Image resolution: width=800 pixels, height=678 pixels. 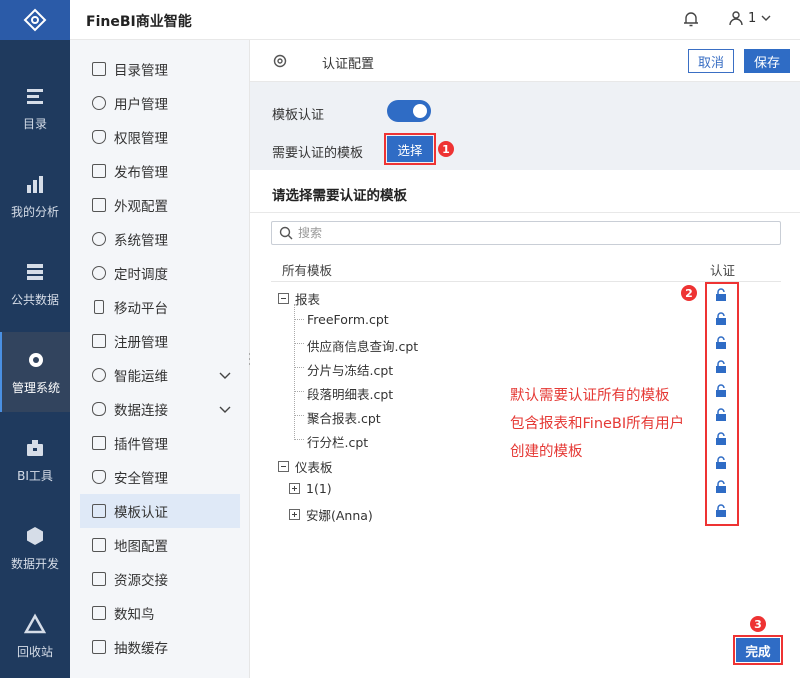 I want to click on cancel-button: 取消, so click(x=711, y=61).